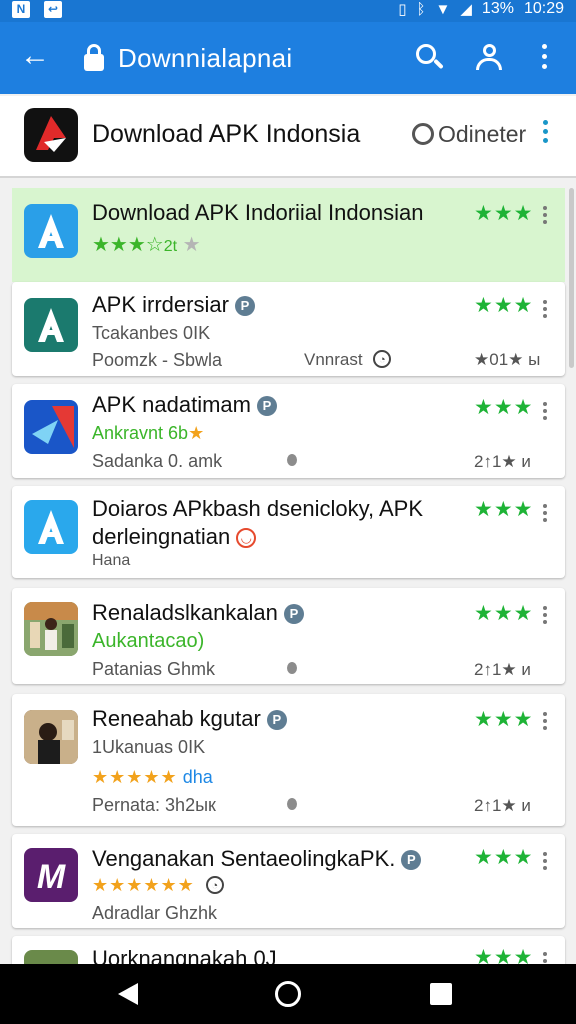  I want to click on item-title-row-2: derleingnatian ◡, so click(174, 537).